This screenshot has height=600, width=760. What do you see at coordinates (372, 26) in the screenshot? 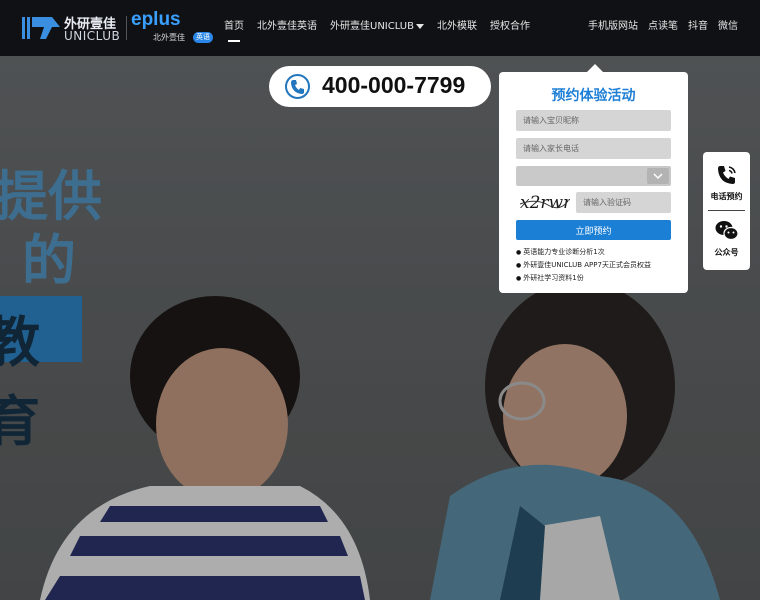
I see `nav-uniclub-label: 外研壹佳UNICLUB` at bounding box center [372, 26].